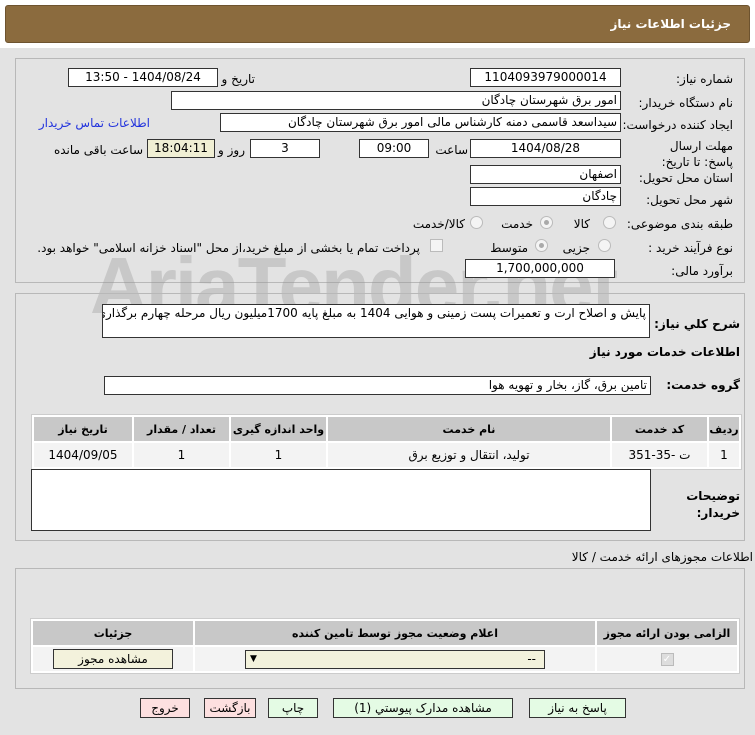 This screenshot has width=755, height=735. Describe the element at coordinates (83, 429) in the screenshot. I see `col-date: تاریخ نیاز` at that location.